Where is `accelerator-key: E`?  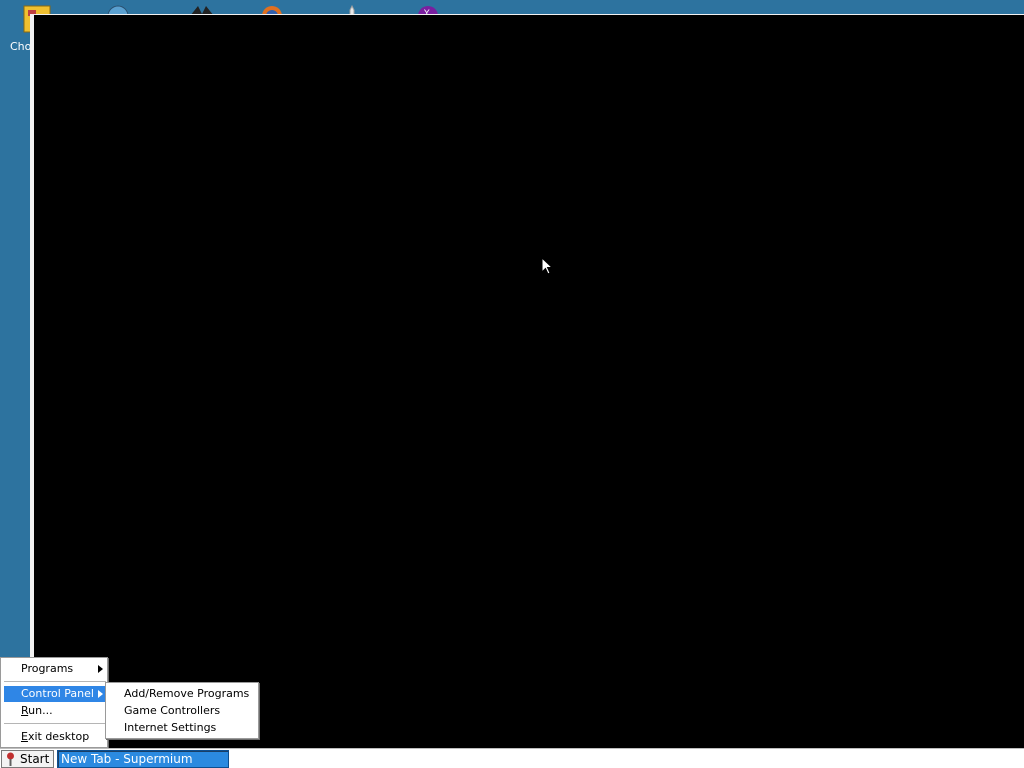 accelerator-key: E is located at coordinates (24, 736).